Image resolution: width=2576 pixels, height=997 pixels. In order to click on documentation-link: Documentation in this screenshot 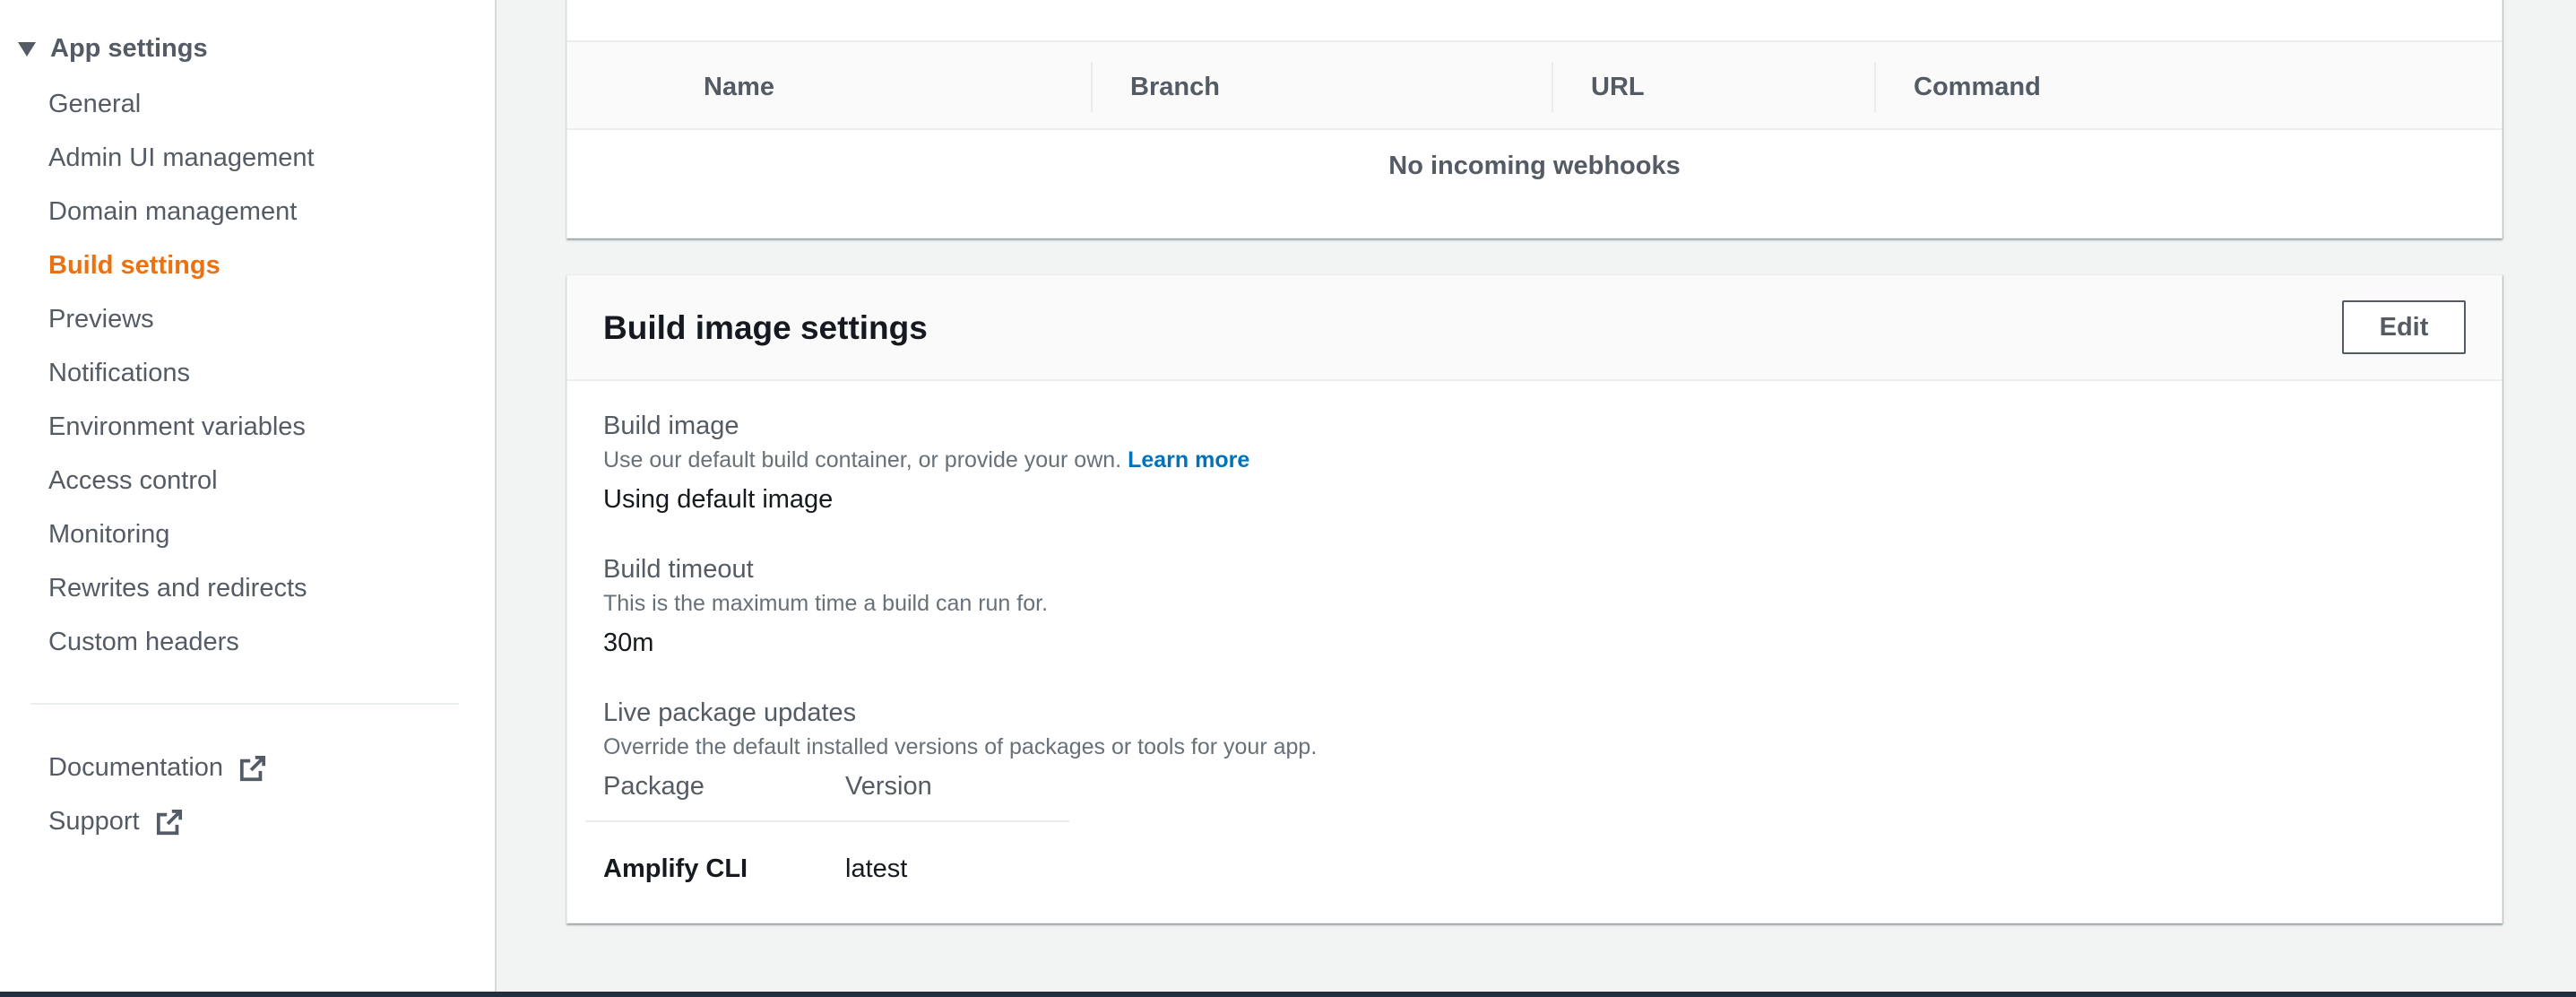, I will do `click(157, 768)`.